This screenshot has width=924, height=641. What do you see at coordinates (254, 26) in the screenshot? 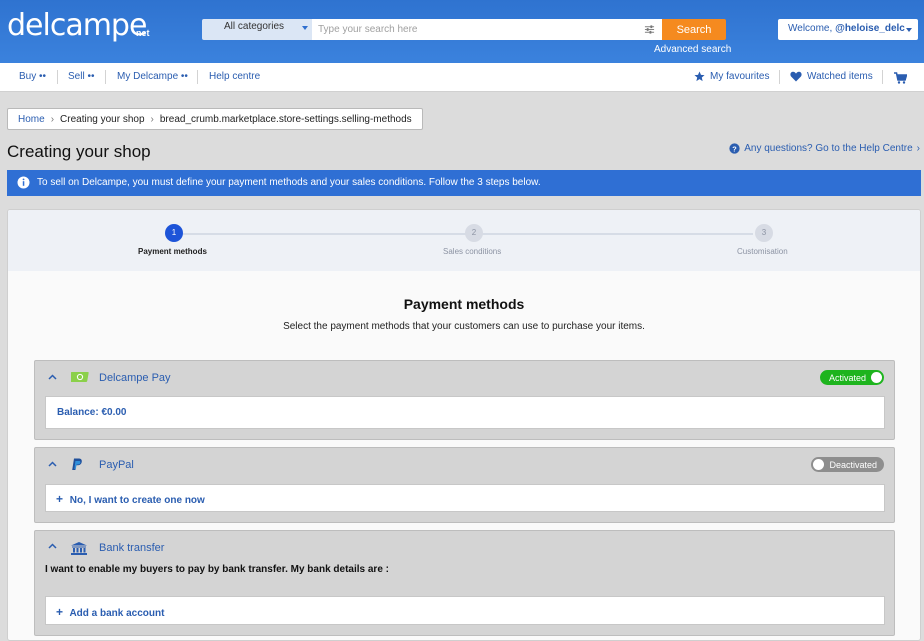
I see `category-select-value: All categories` at bounding box center [254, 26].